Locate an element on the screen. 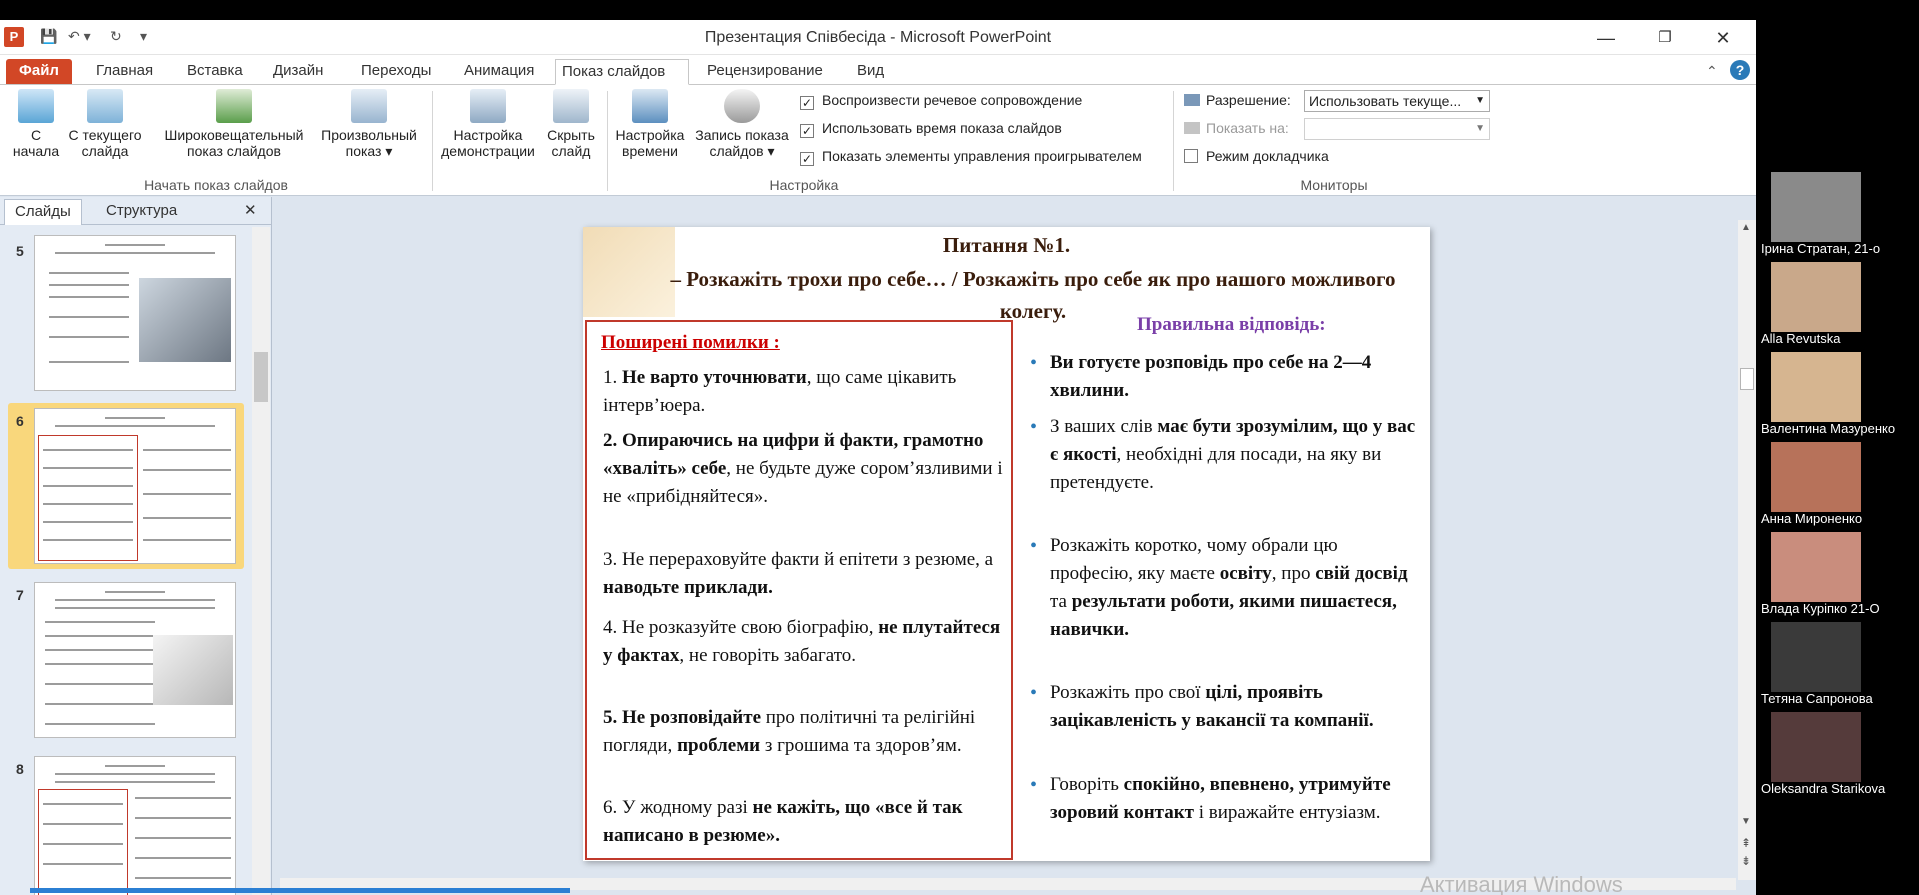  participant-video: Анна Мироненко is located at coordinates (1837, 486).